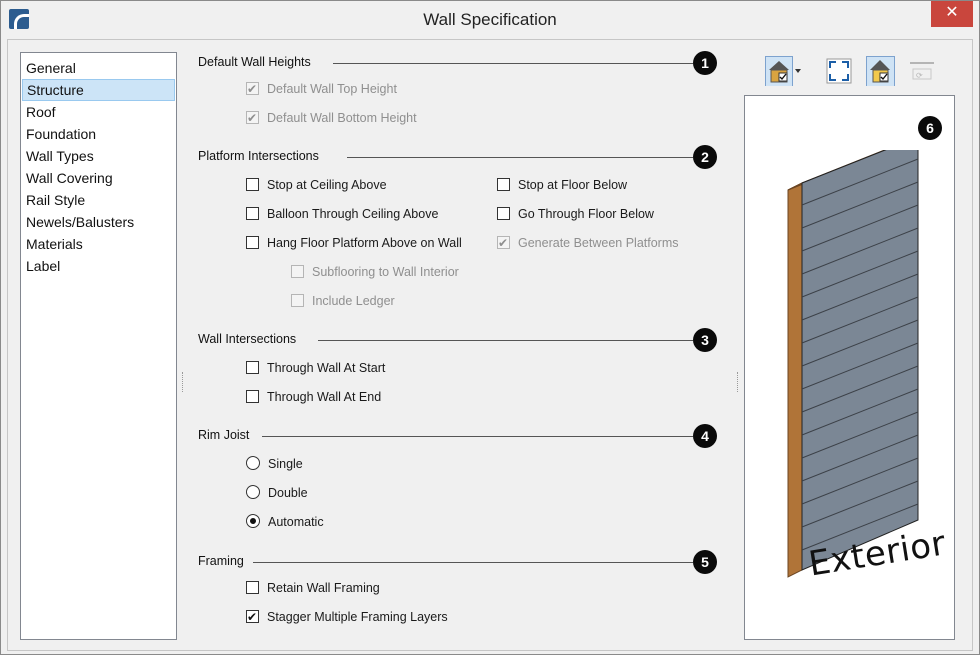 The image size is (980, 655). I want to click on dialog-title: Wall Specification, so click(490, 19).